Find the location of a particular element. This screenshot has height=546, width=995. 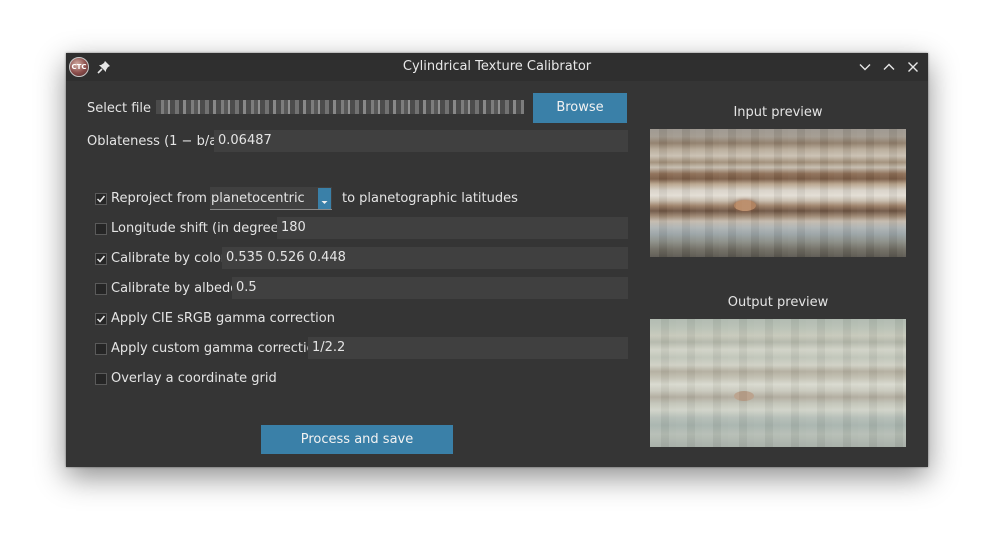

chevron-down-icon is located at coordinates (324, 198).